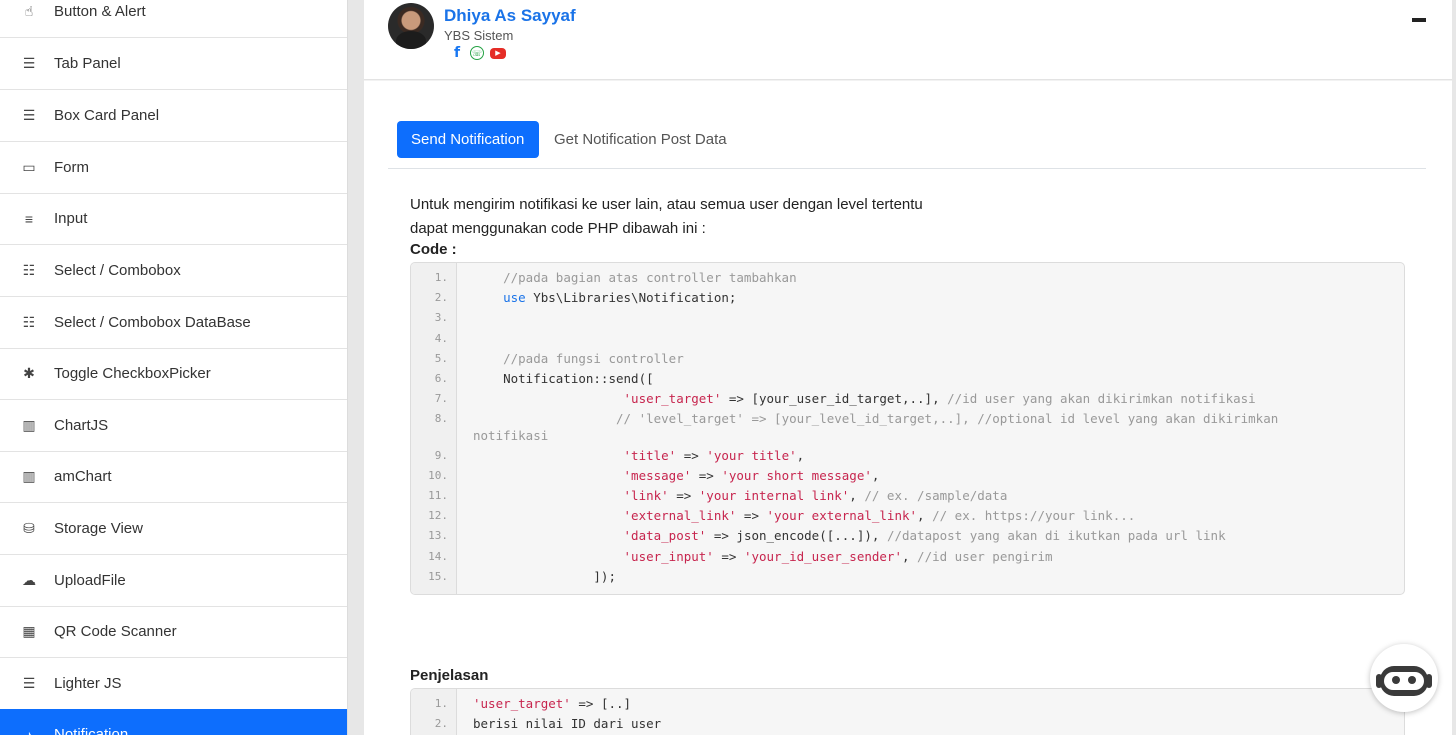 The height and width of the screenshot is (735, 1456). I want to click on code-line: 9. 'title' => 'your title',, so click(907, 456).